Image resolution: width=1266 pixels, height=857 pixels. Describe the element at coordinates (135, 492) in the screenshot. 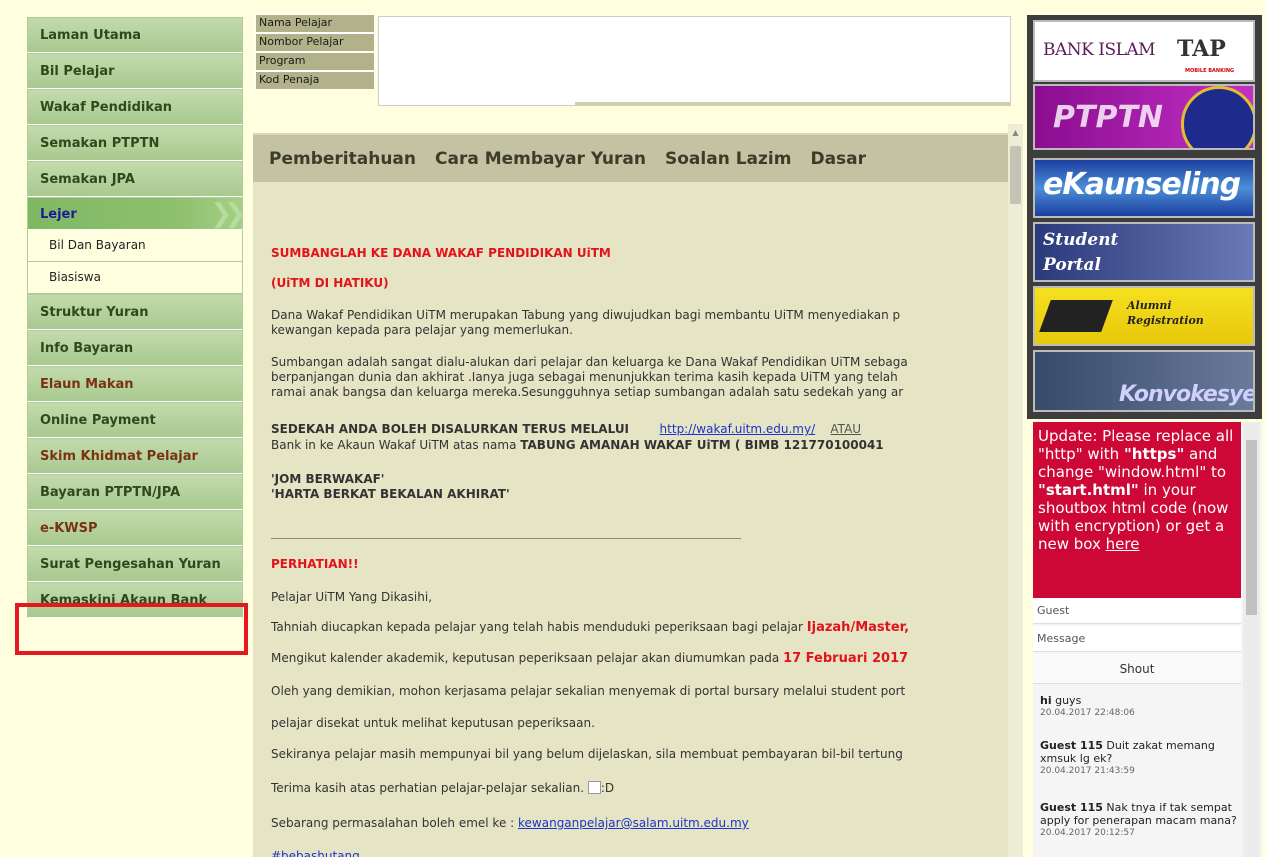

I see `nav-bayaran-ptptn-jpa: Bayaran PTPTN/JPA` at that location.